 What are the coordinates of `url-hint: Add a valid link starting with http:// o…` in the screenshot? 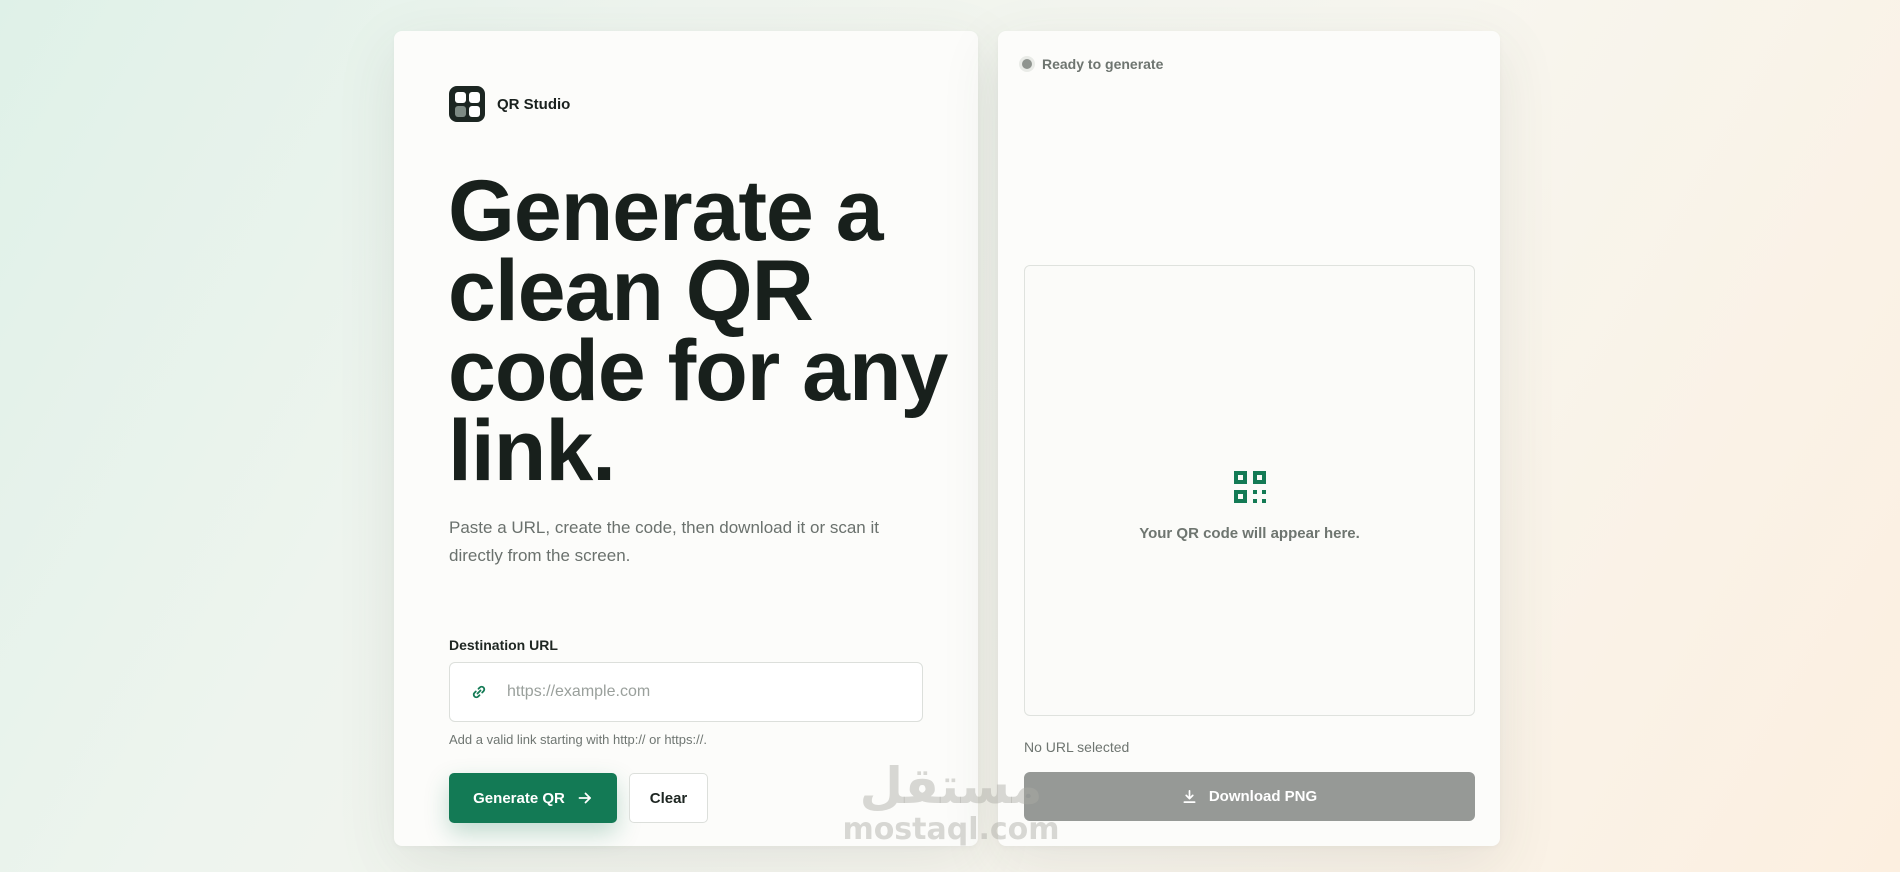 It's located at (578, 739).